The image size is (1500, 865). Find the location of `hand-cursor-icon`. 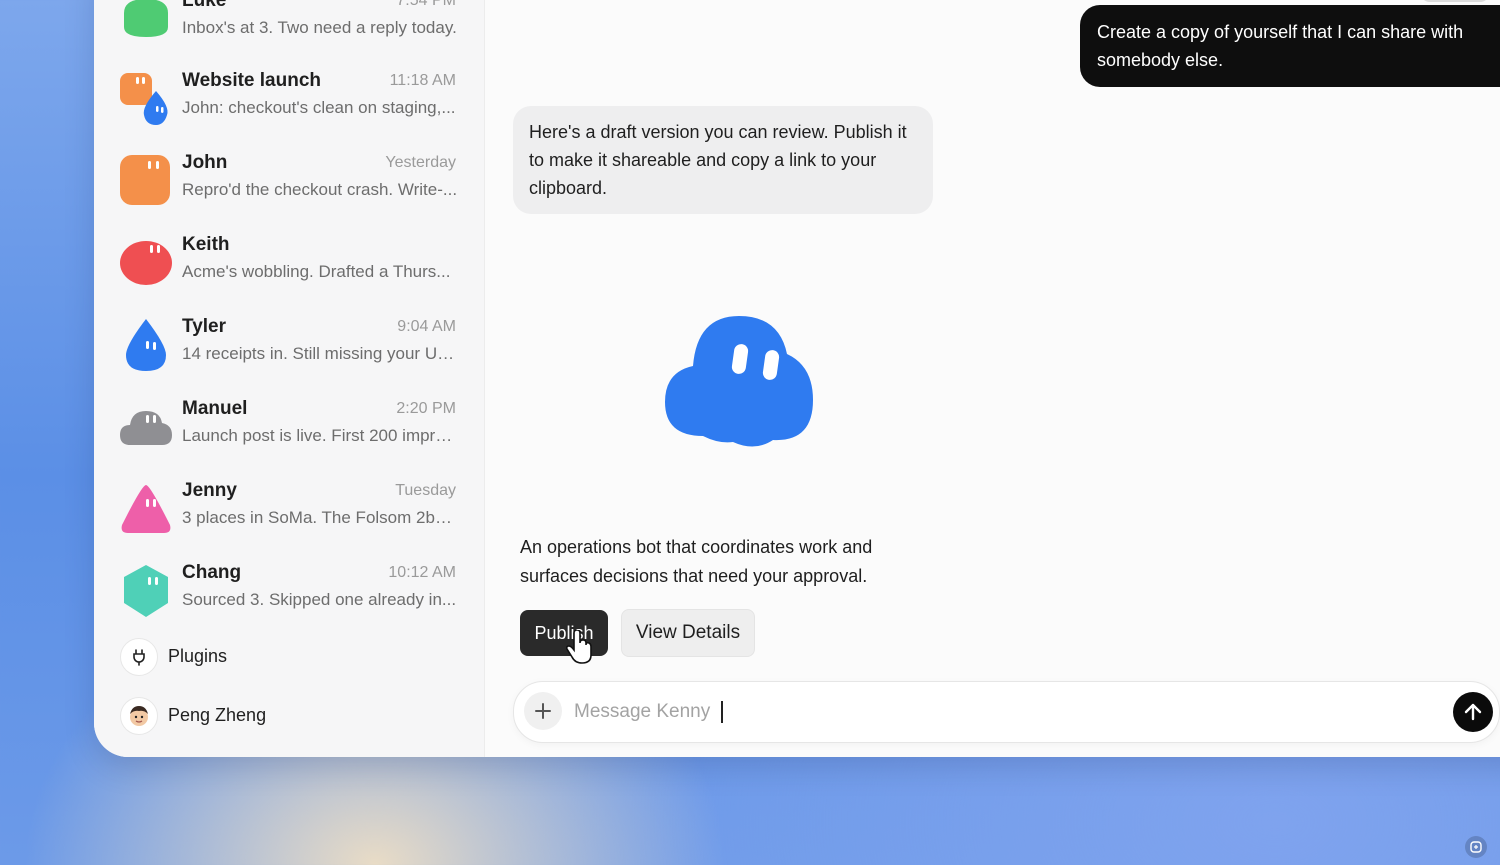

hand-cursor-icon is located at coordinates (578, 647).